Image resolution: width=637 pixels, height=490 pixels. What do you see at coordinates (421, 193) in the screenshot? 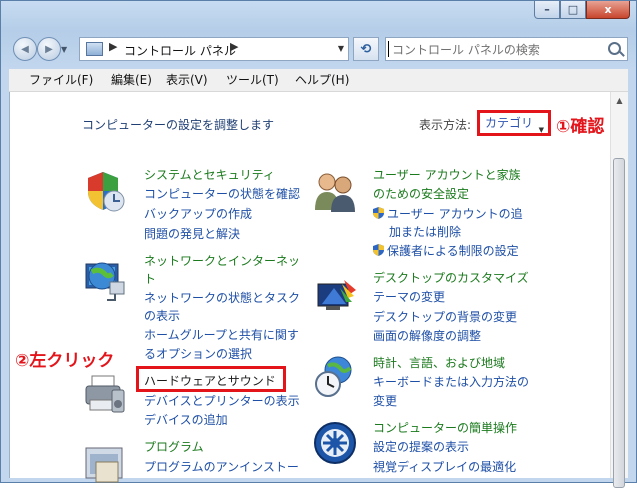
I see `category-user-accounts-line2: のための安全設定` at bounding box center [421, 193].